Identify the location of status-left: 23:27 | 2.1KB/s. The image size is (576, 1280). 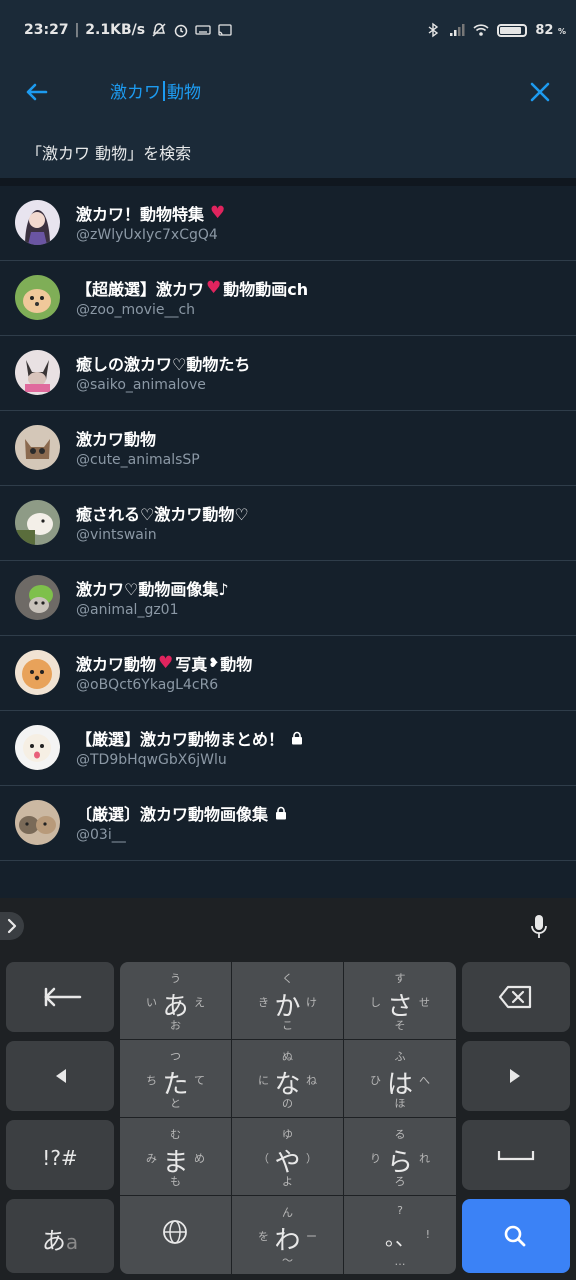
(128, 30).